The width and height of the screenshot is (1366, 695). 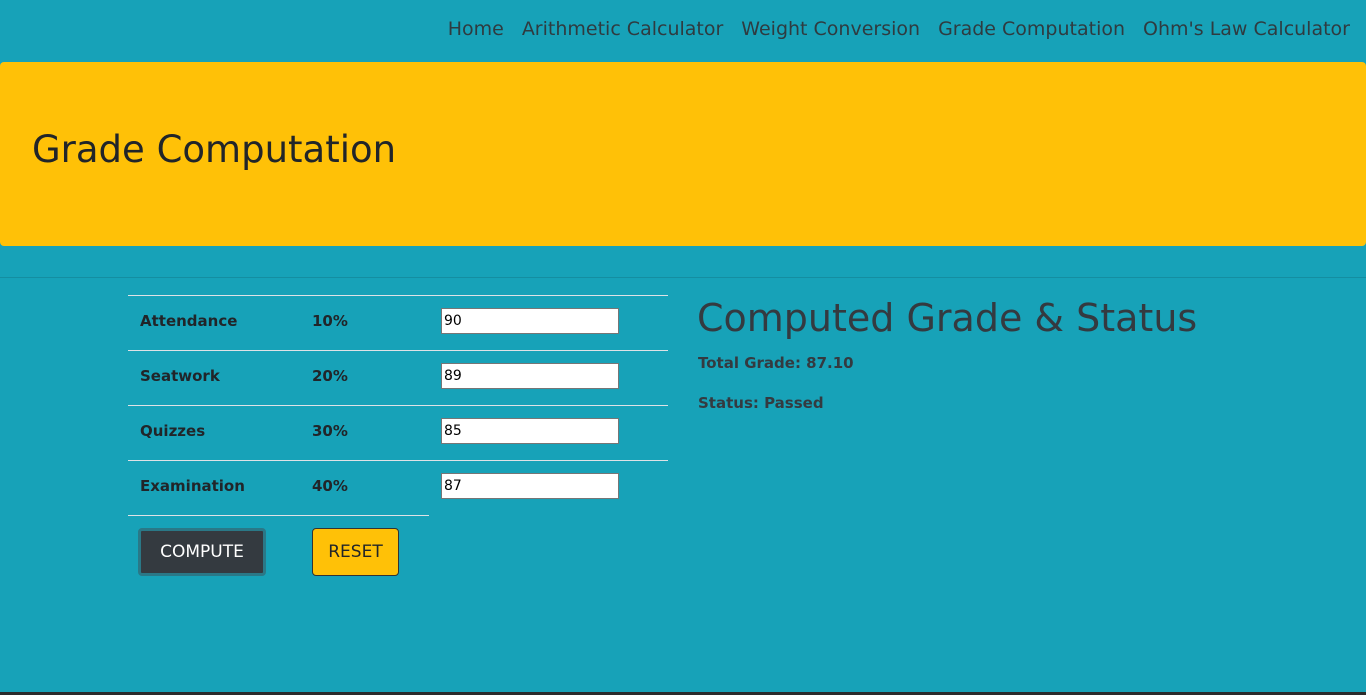 What do you see at coordinates (530, 486) in the screenshot?
I see `examination-input` at bounding box center [530, 486].